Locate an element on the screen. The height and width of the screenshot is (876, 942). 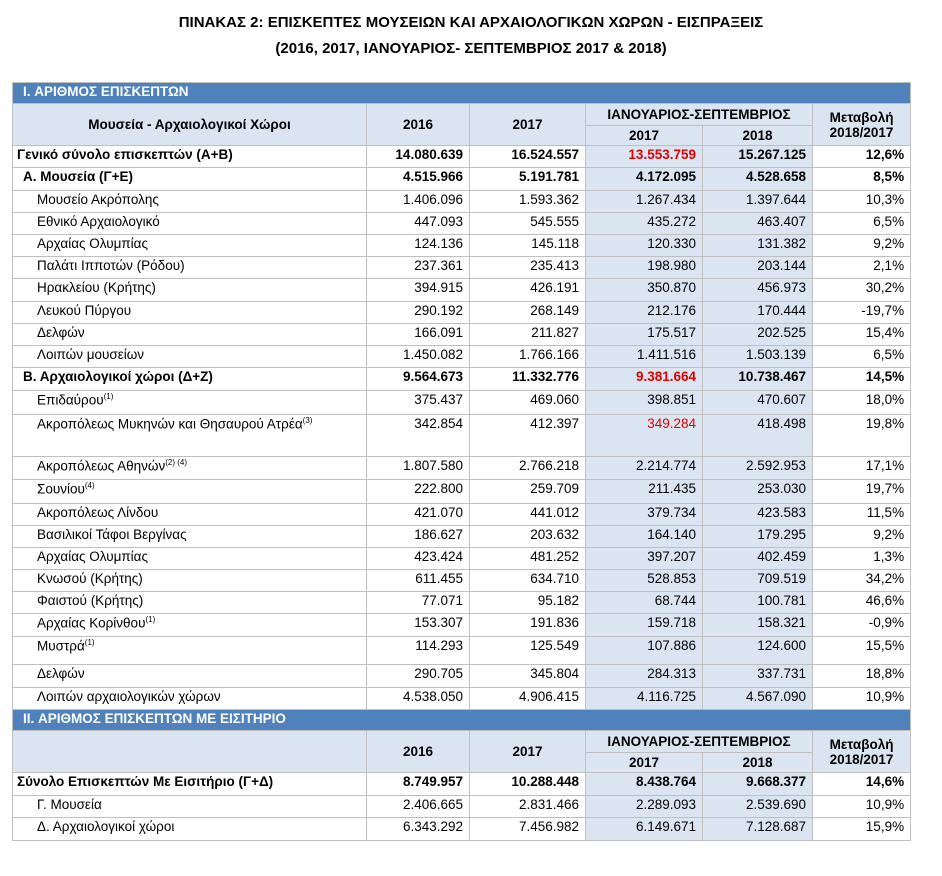
cell-v2016: 153.307 is located at coordinates (418, 625).